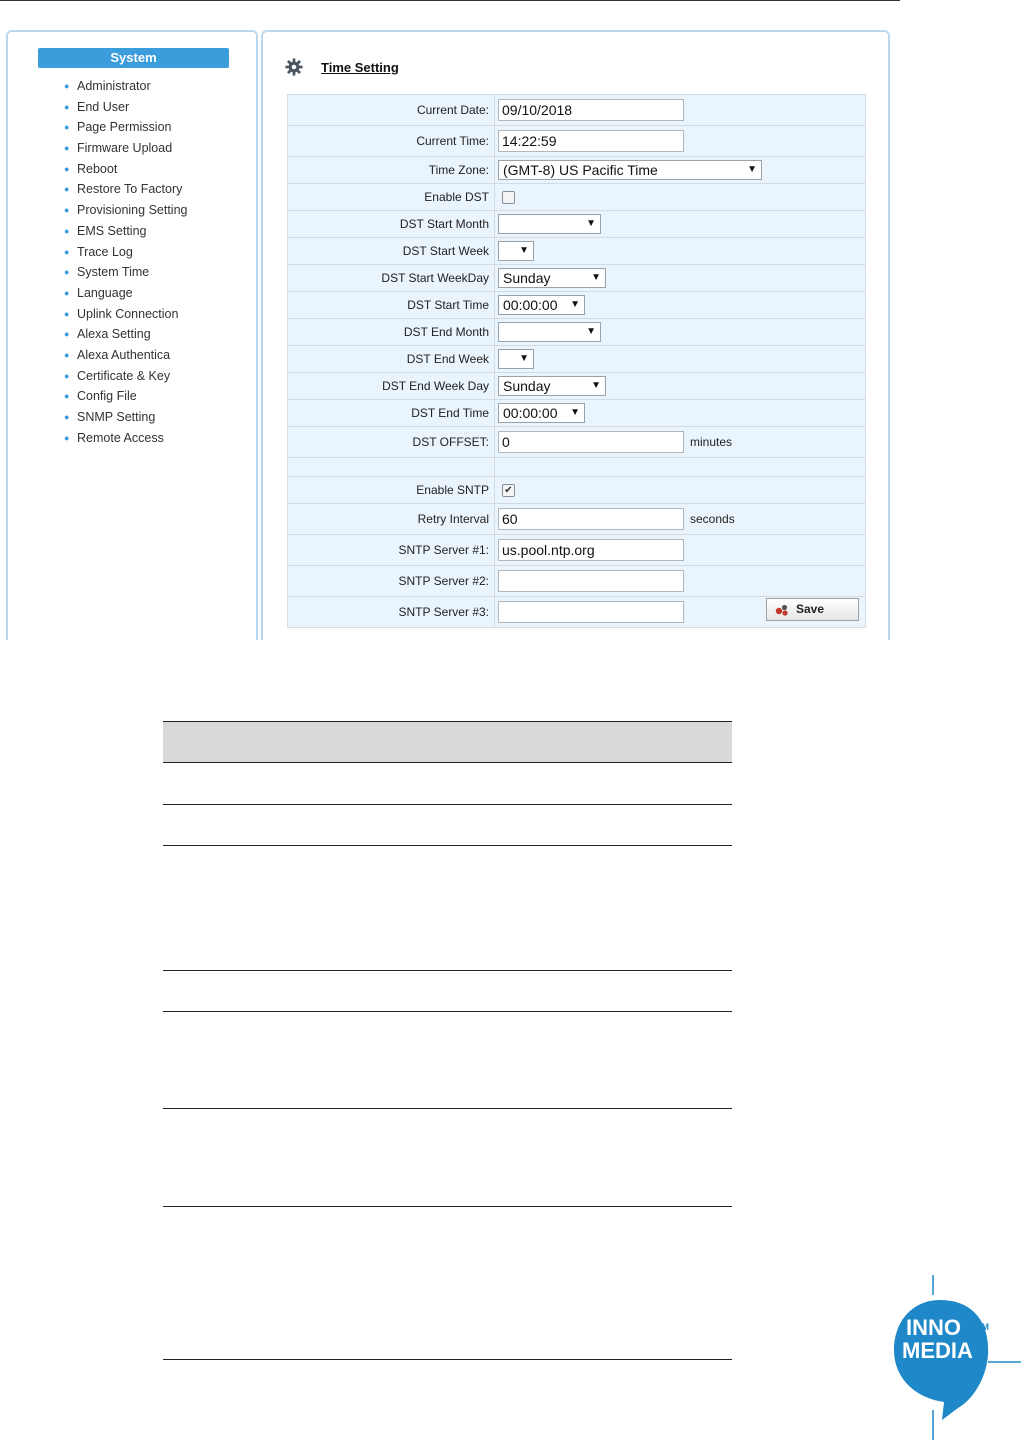 The image size is (1021, 1445). Describe the element at coordinates (123, 417) in the screenshot. I see `sidebar-item-snmp-setting: ● SNMP Setting` at that location.